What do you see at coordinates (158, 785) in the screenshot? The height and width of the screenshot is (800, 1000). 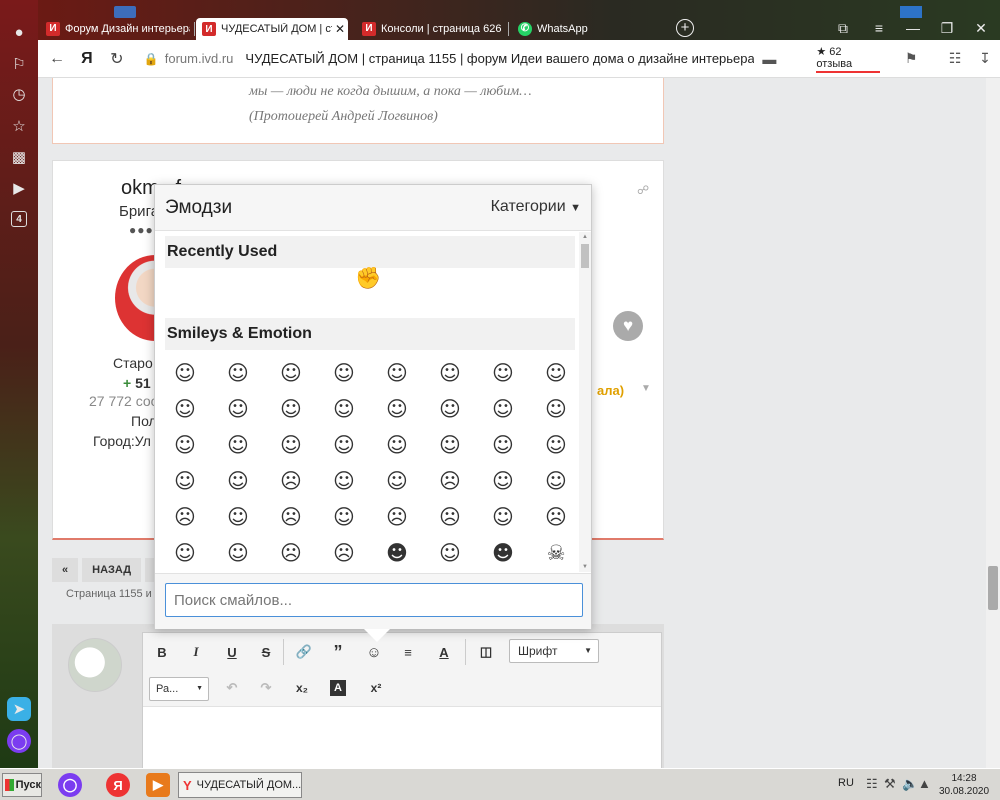 I see `media-player-quicklaunch-icon: ▶` at bounding box center [158, 785].